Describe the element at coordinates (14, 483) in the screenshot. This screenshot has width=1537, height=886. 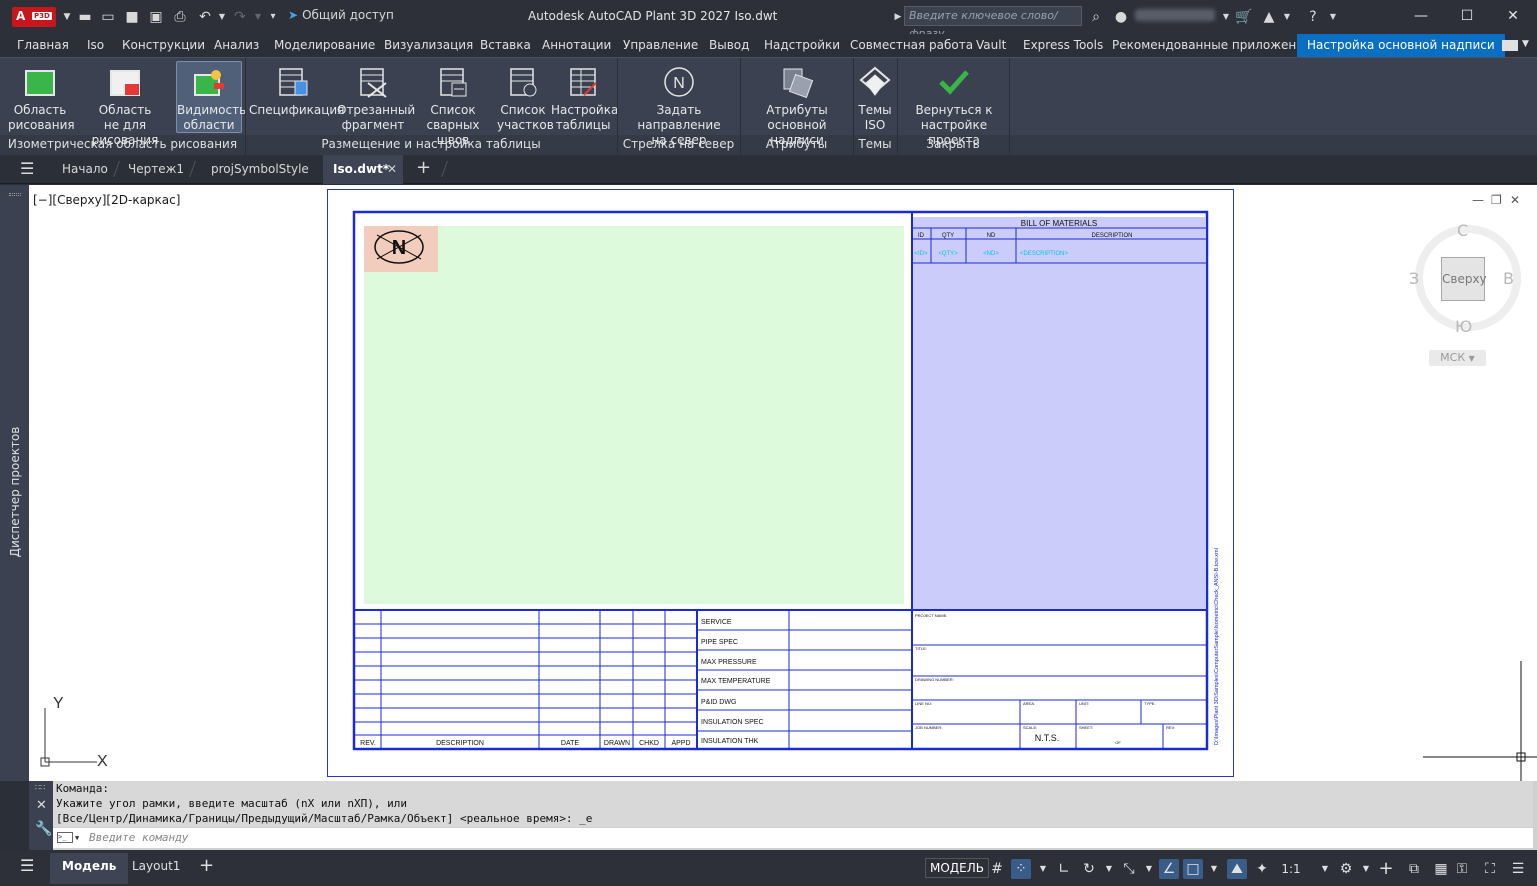
I see `project-manager-sidebar: Диспетчер проектов` at that location.